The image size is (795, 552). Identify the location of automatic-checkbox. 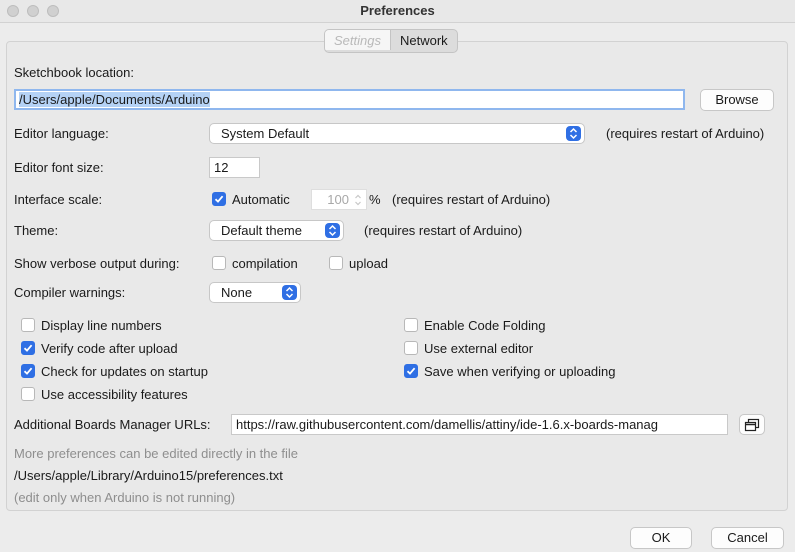
(219, 199).